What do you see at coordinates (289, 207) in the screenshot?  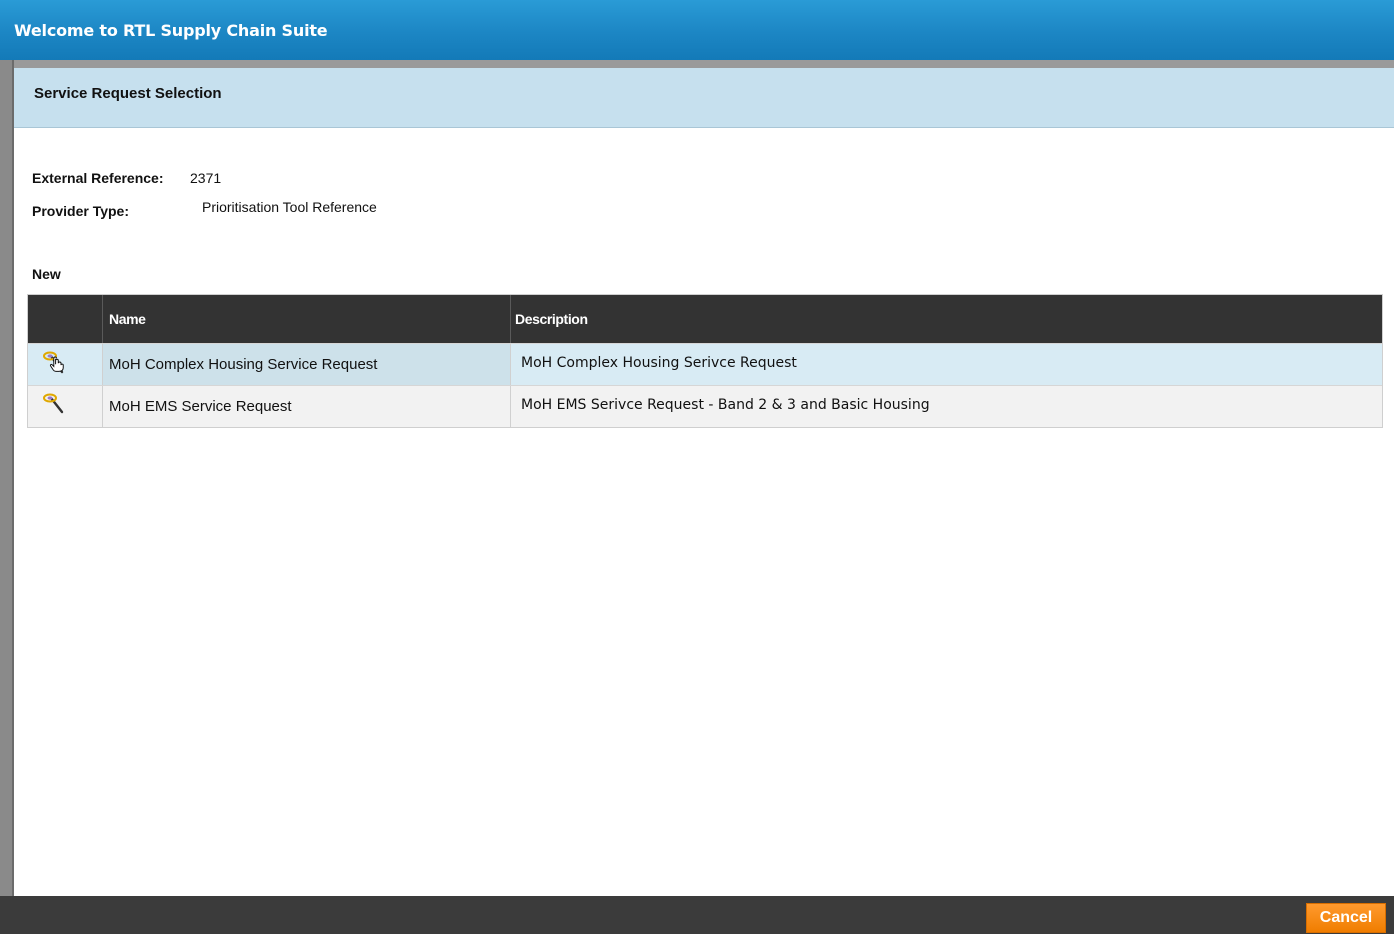 I see `provider-type-value: Prioritisation Tool Reference` at bounding box center [289, 207].